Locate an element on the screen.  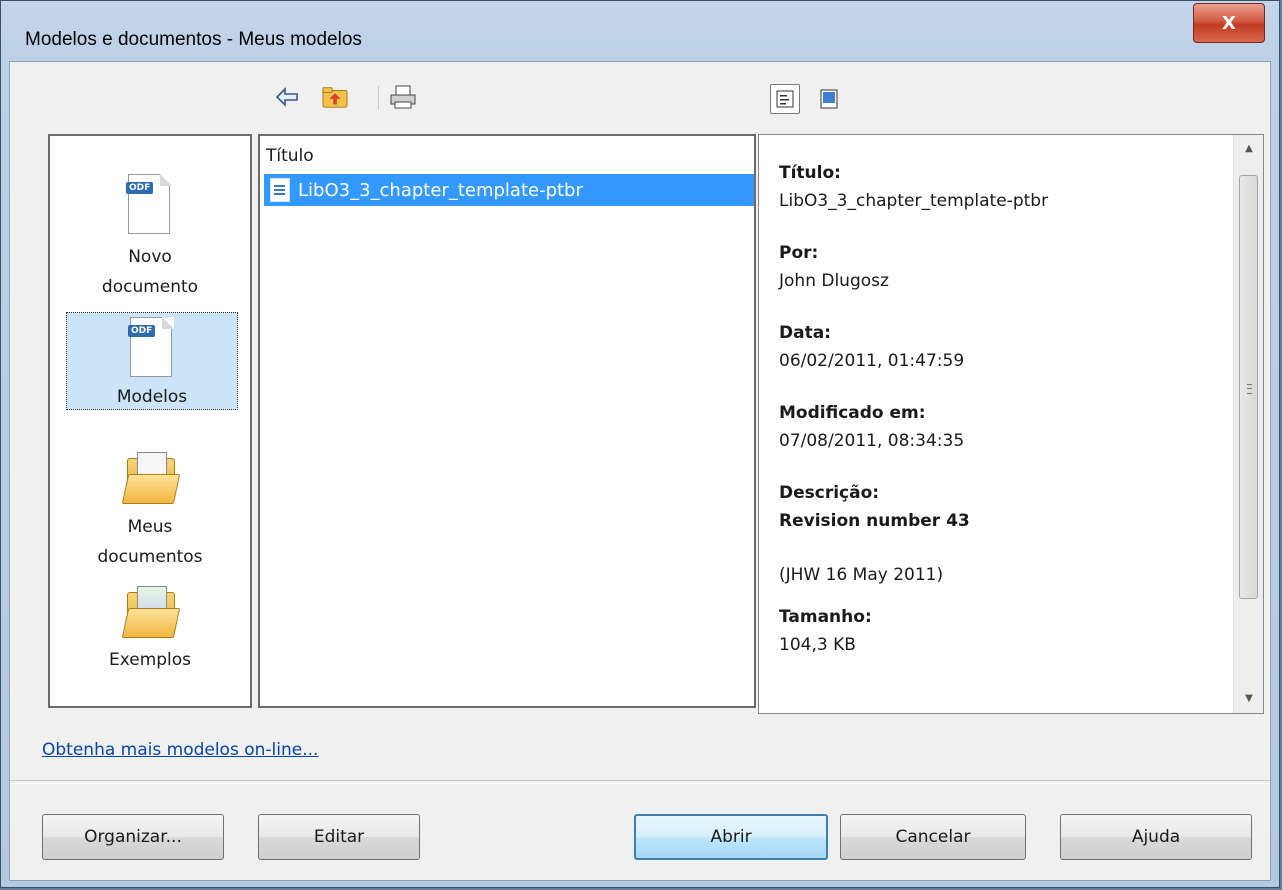
info-author-value: John Dlugosz is located at coordinates (834, 281).